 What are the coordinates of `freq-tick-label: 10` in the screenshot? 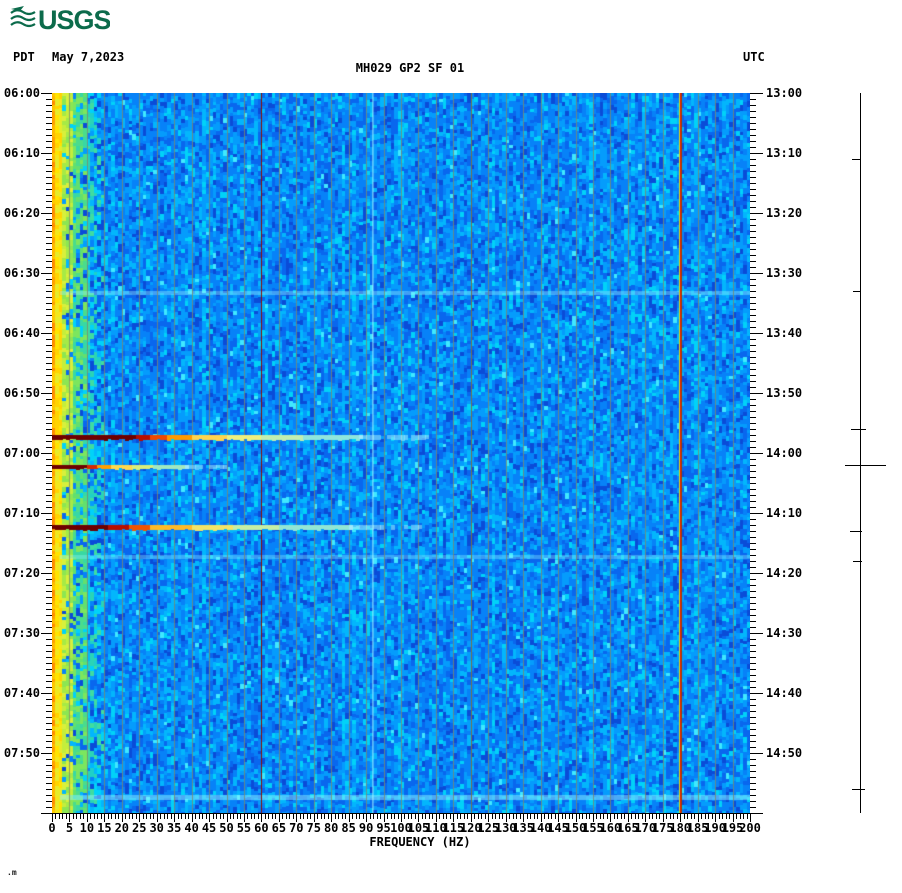 It's located at (87, 828).